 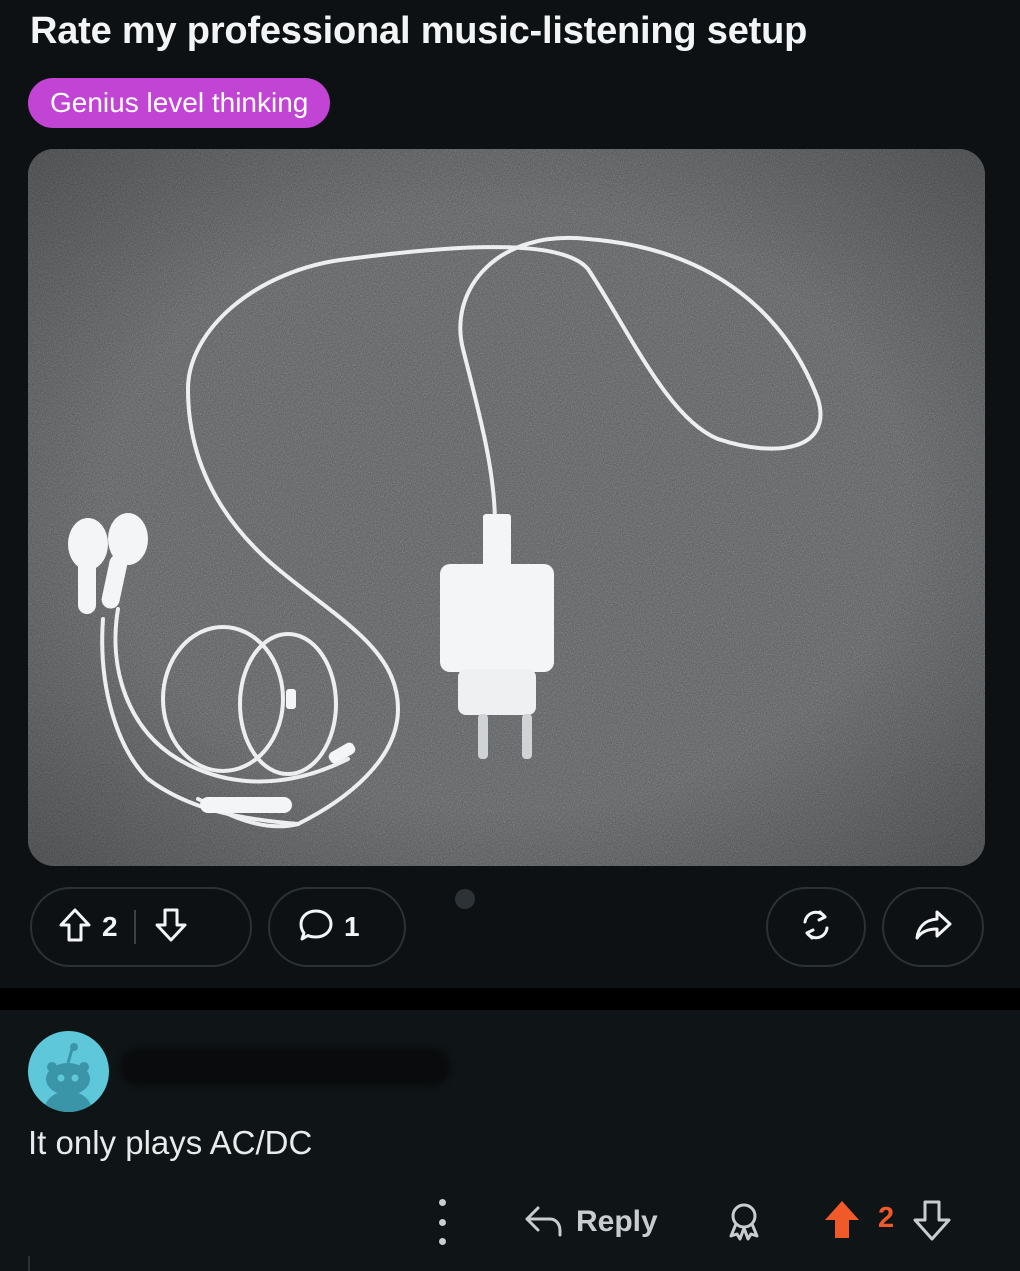 What do you see at coordinates (75, 927) in the screenshot?
I see `upvote-icon` at bounding box center [75, 927].